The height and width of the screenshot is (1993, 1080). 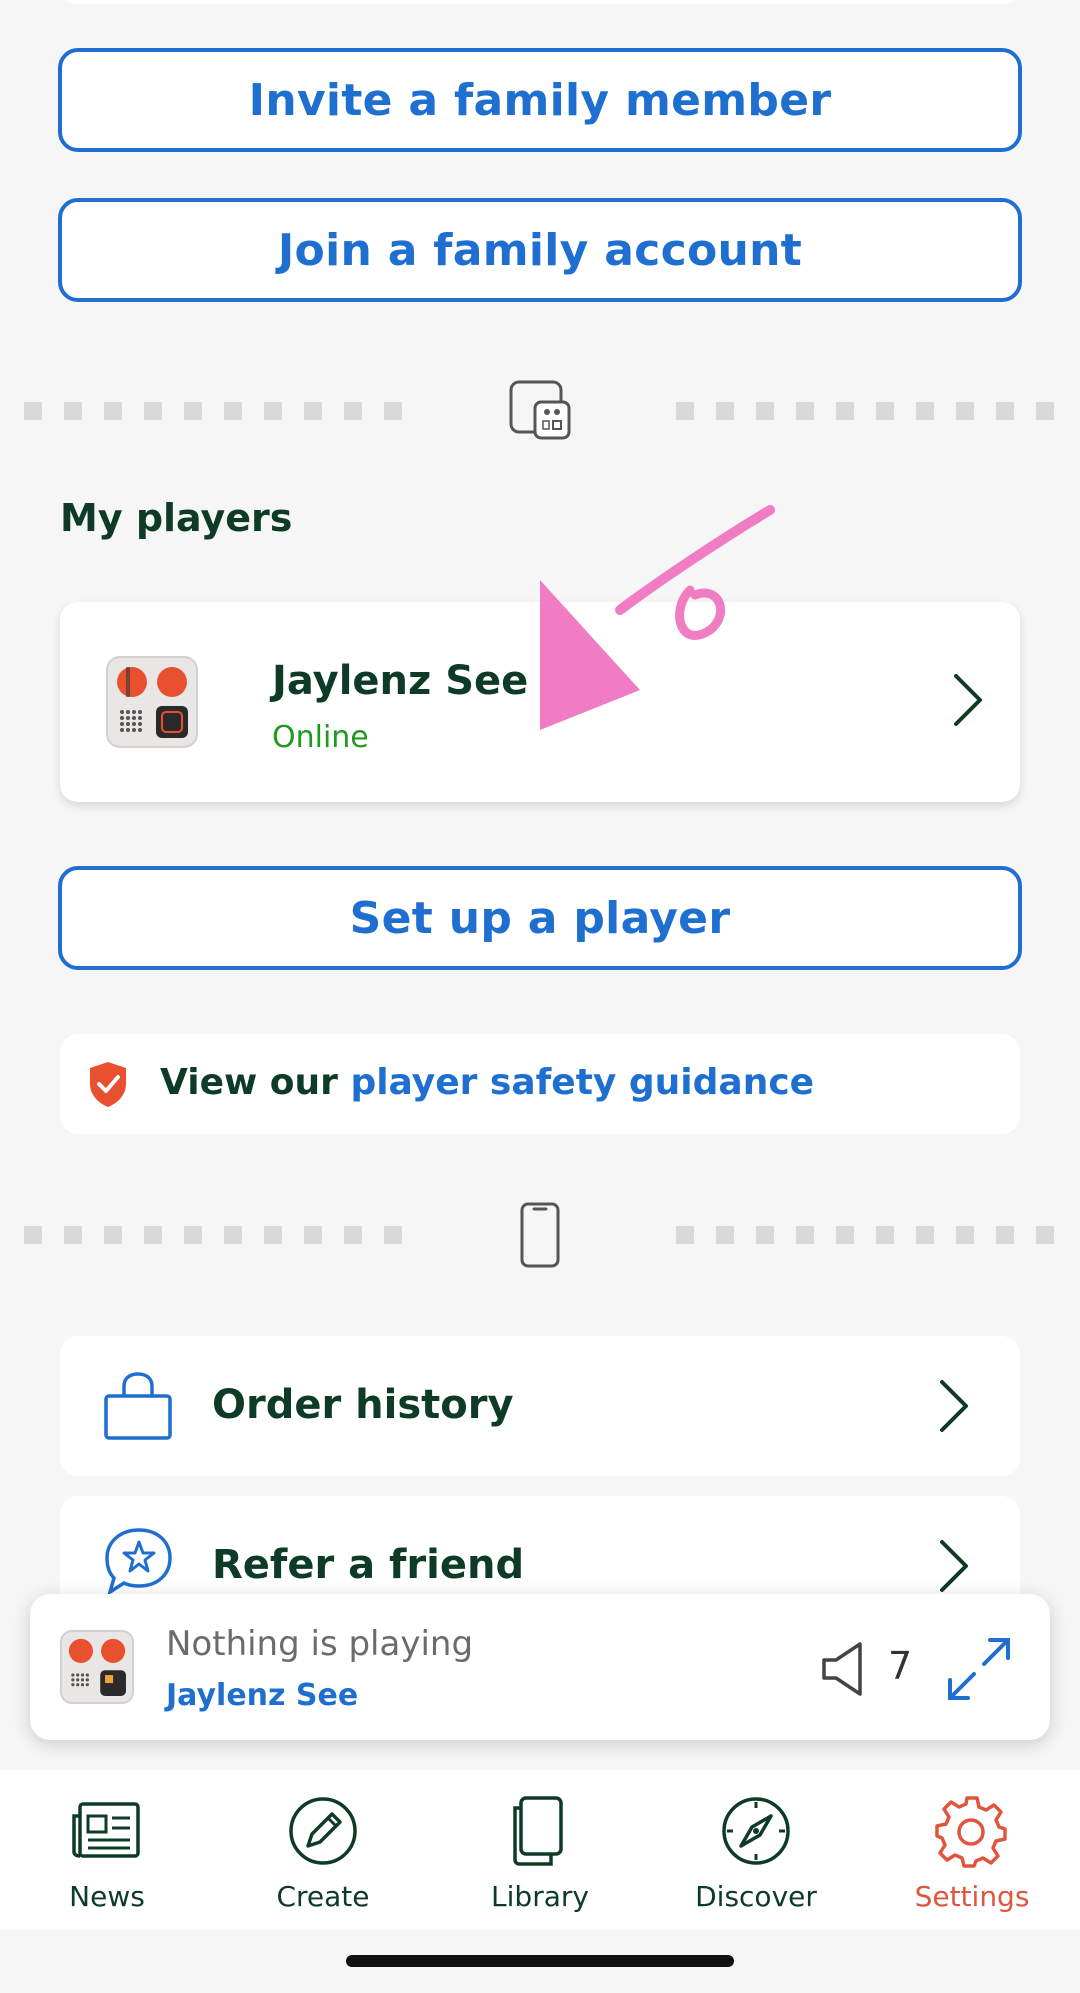 What do you see at coordinates (363, 1405) in the screenshot?
I see `menu-label-order-history: Order history` at bounding box center [363, 1405].